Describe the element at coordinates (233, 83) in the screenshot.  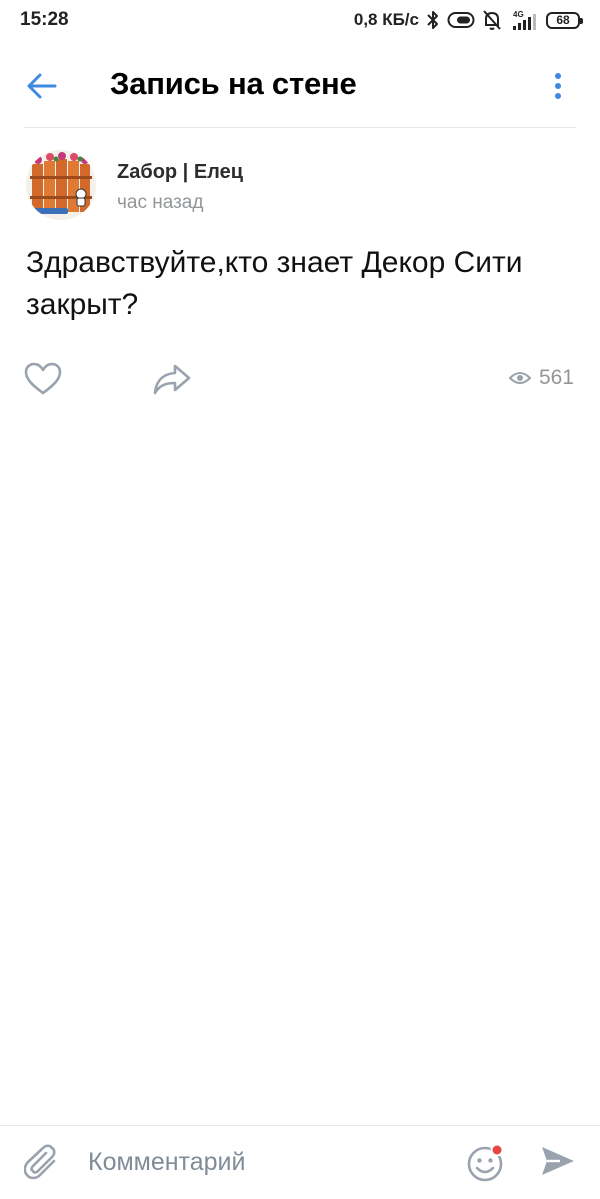
I see `page-title: Запись на стене` at that location.